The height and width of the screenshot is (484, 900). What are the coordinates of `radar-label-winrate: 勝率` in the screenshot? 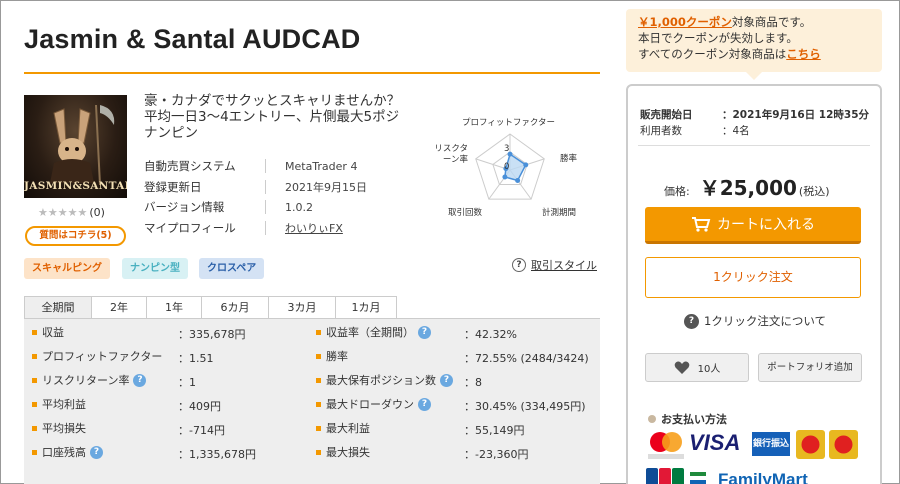 It's located at (569, 159).